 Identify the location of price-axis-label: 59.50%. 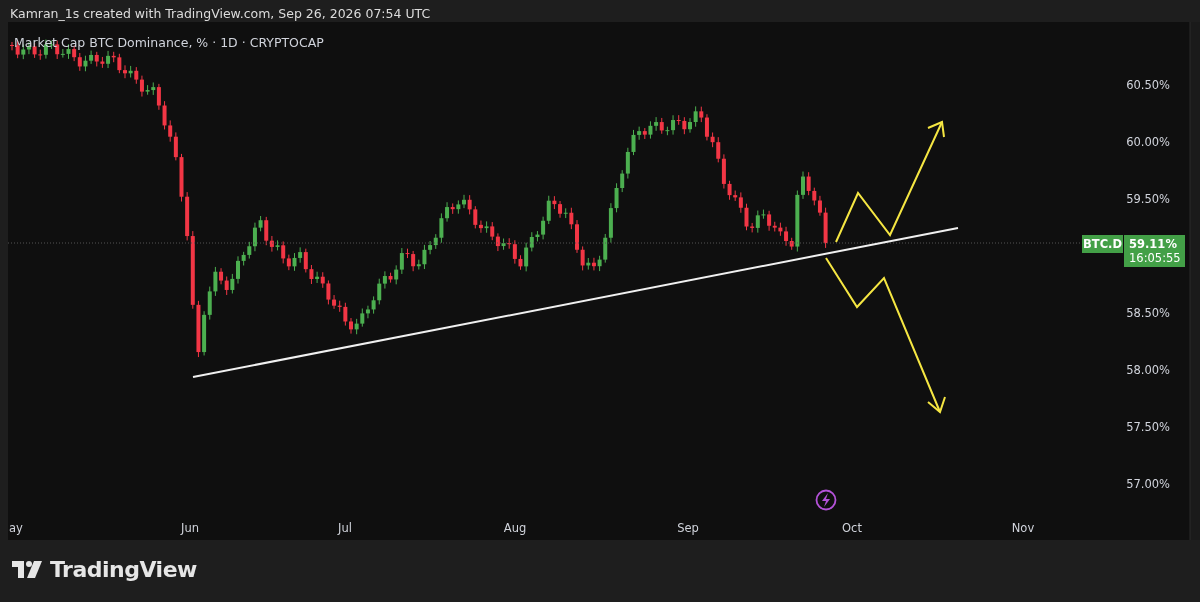
(1148, 199).